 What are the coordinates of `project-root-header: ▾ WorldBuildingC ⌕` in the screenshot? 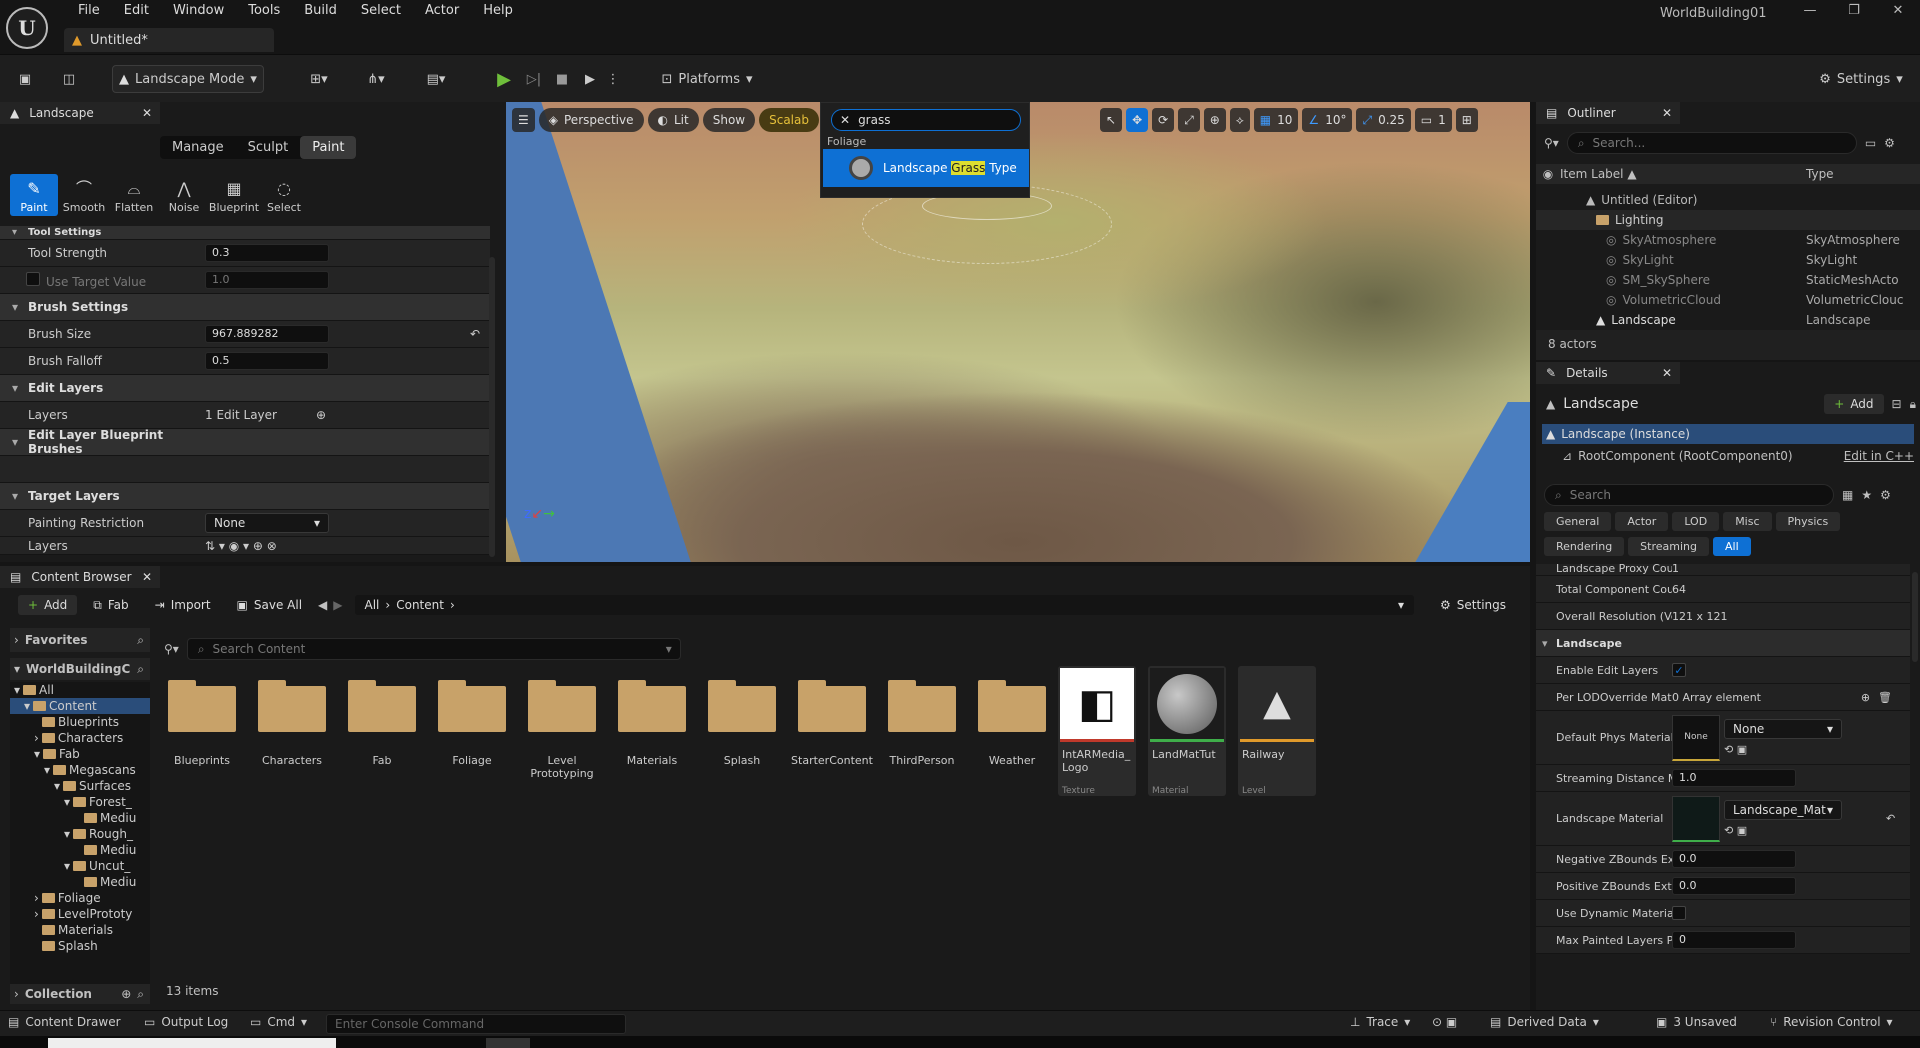 It's located at (80, 669).